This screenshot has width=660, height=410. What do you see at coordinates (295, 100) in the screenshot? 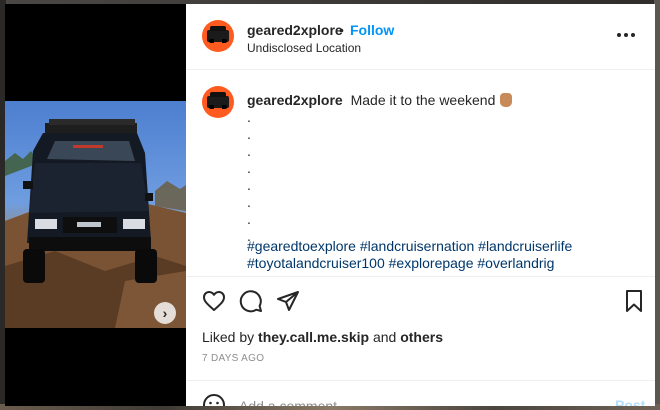
I see `caption-username-link: geared2xplore` at bounding box center [295, 100].